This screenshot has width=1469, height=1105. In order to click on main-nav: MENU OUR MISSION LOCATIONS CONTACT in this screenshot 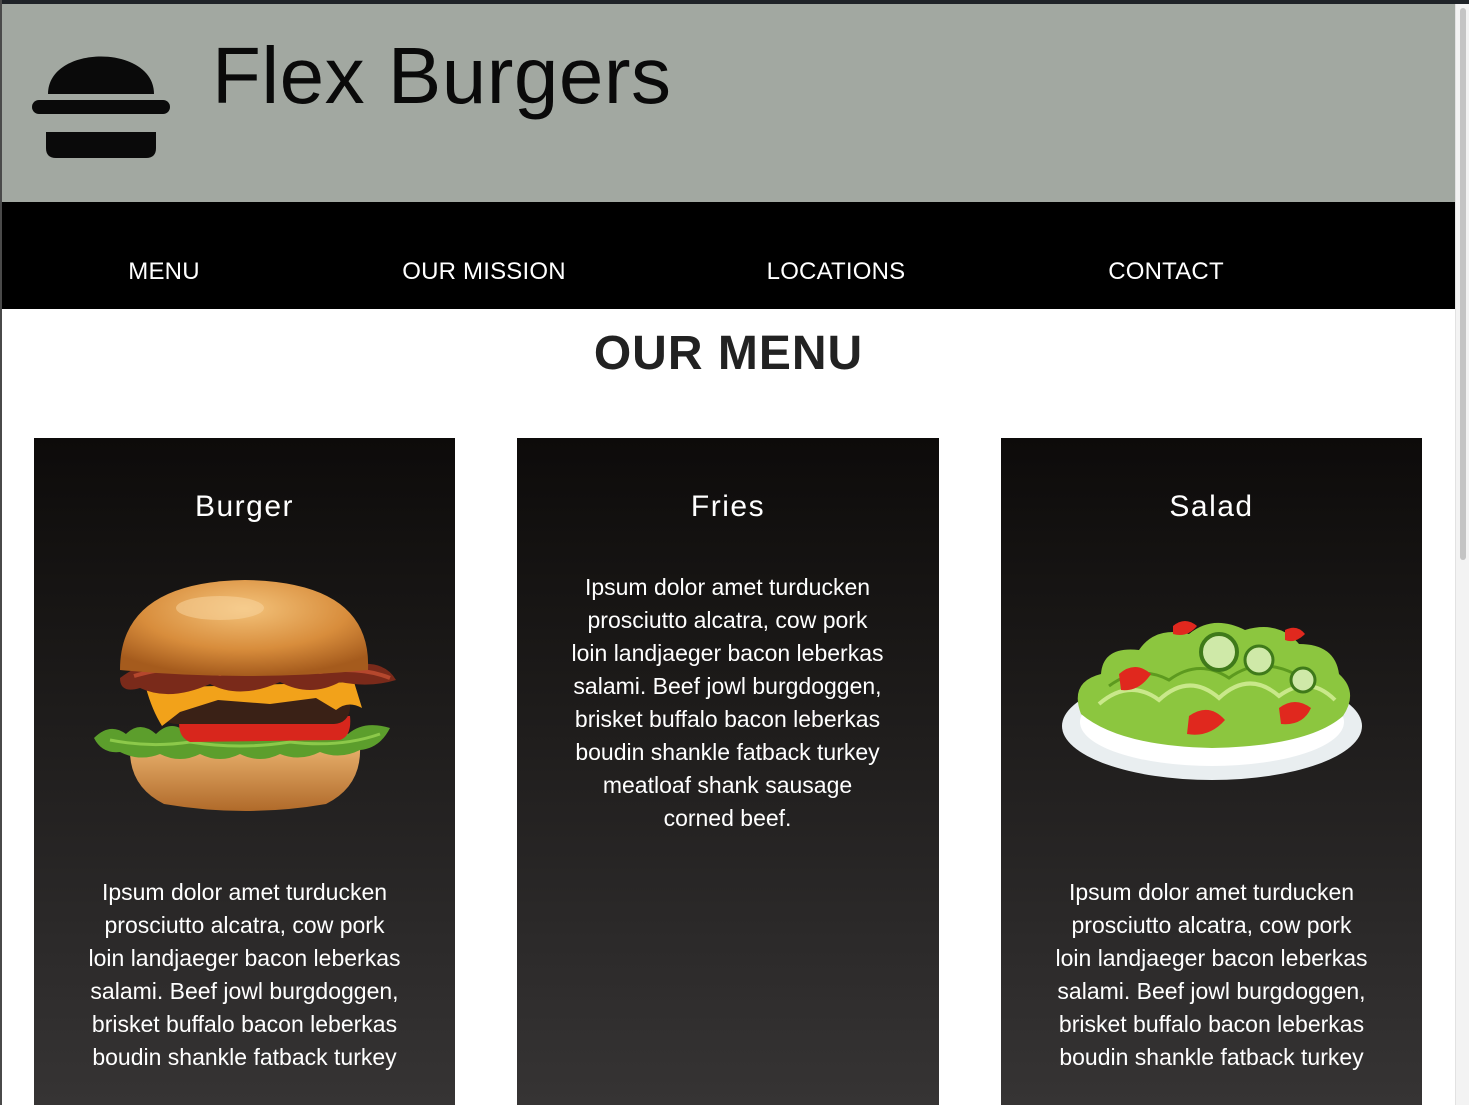, I will do `click(728, 255)`.